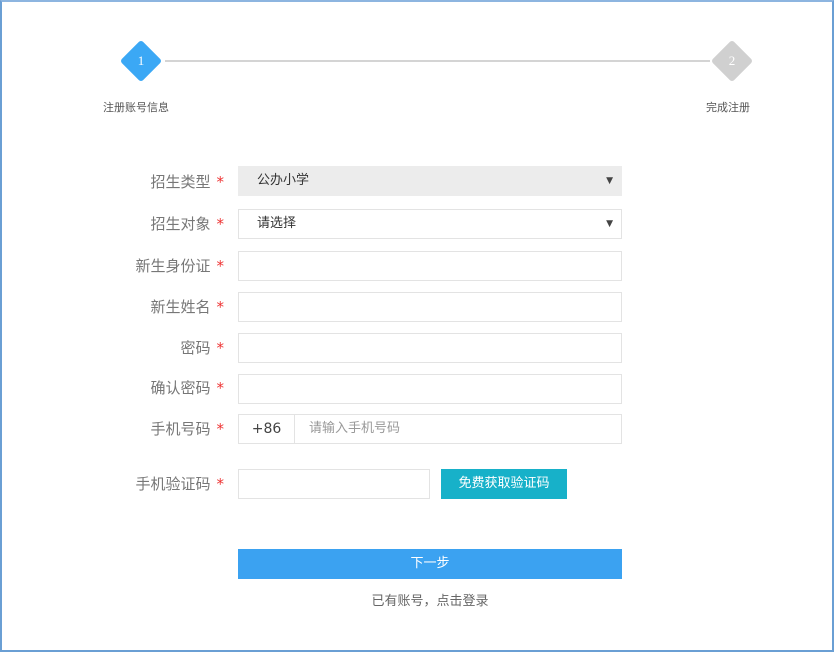 The height and width of the screenshot is (652, 834). What do you see at coordinates (430, 181) in the screenshot?
I see `school-type-select: 公办小学 ▼` at bounding box center [430, 181].